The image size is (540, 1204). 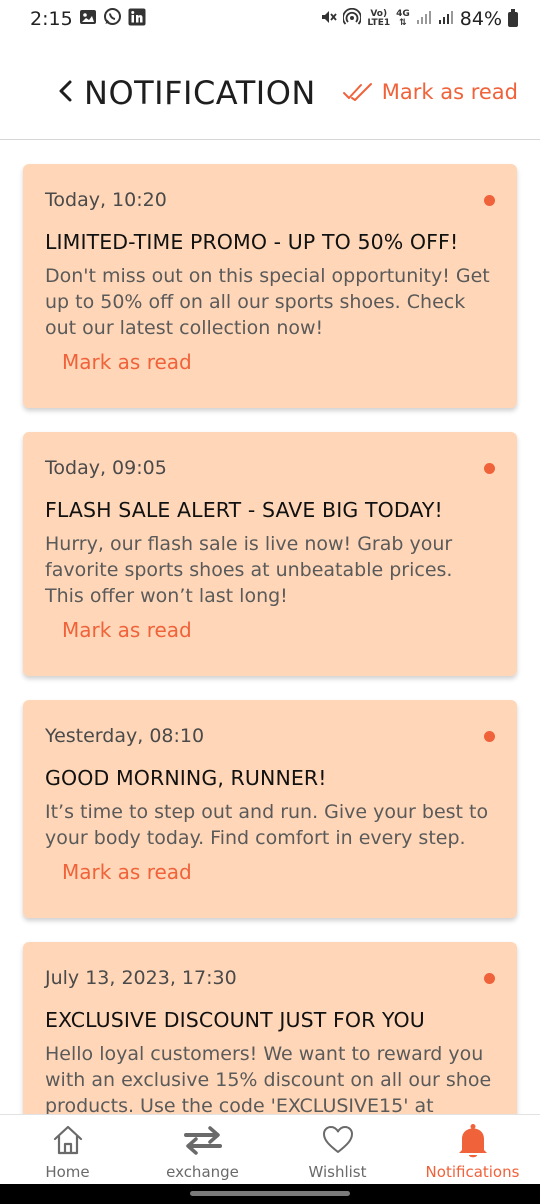 What do you see at coordinates (51, 19) in the screenshot?
I see `status-time: 2:15` at bounding box center [51, 19].